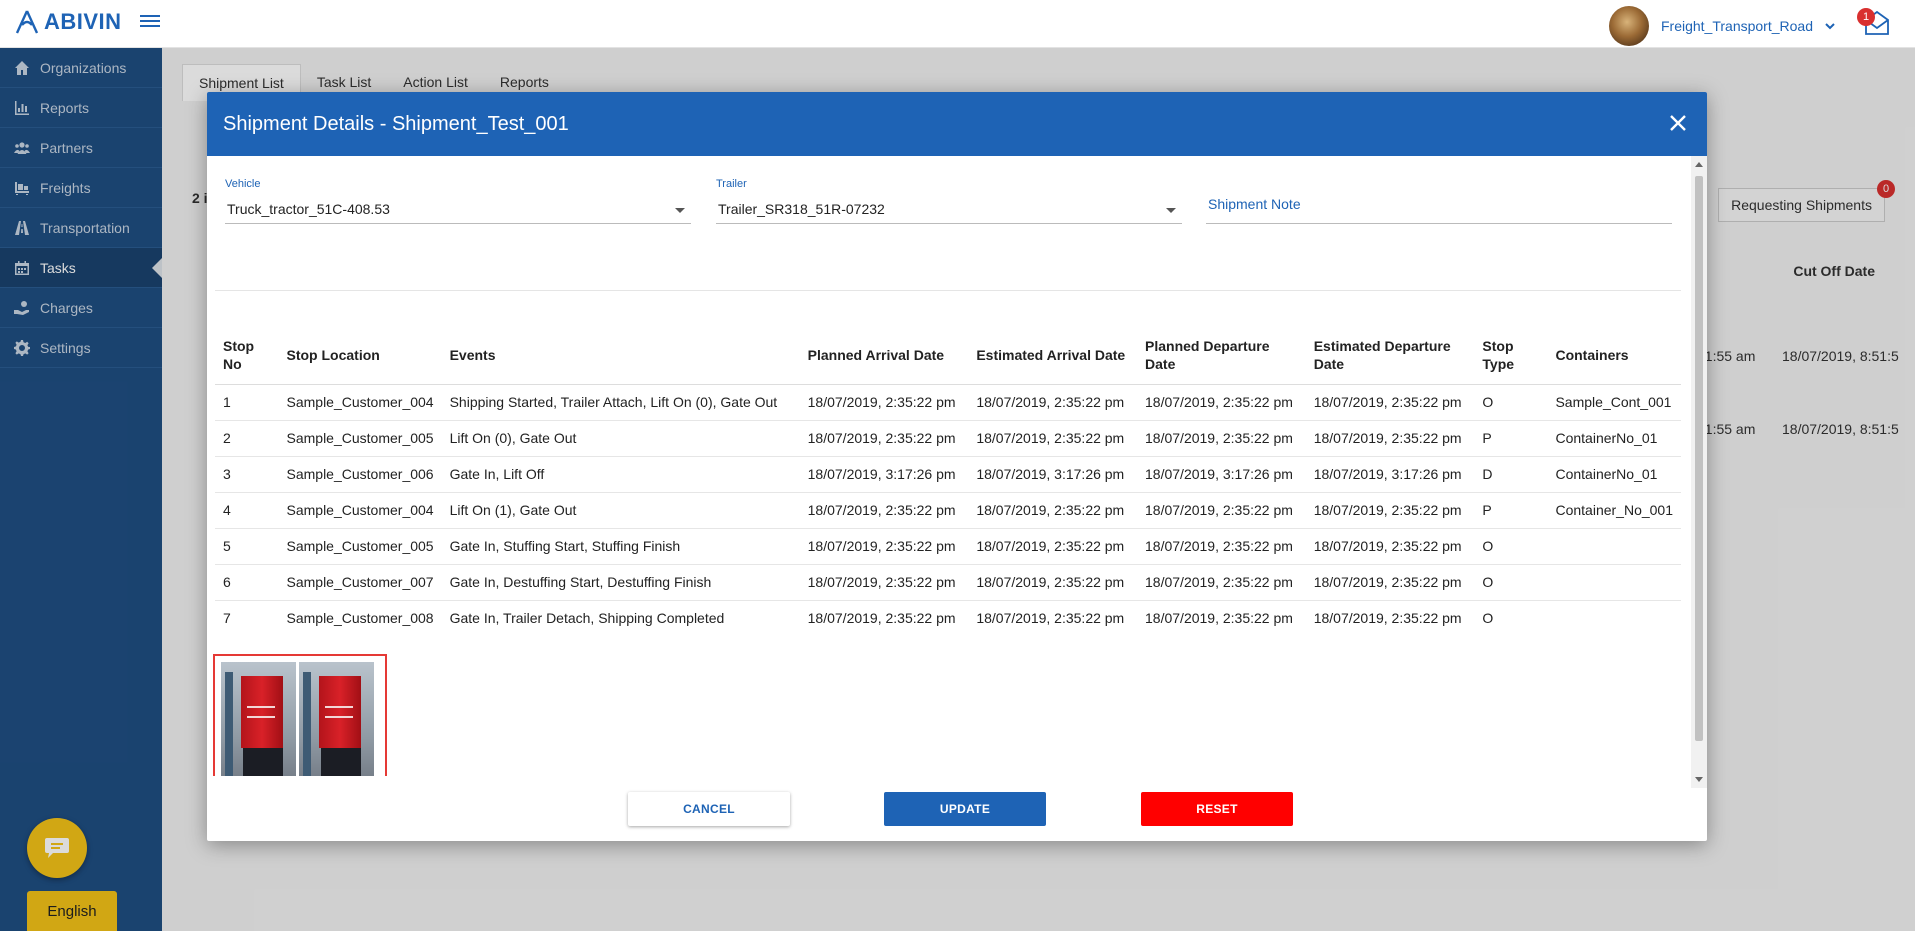 This screenshot has width=1915, height=931. What do you see at coordinates (247, 355) in the screenshot?
I see `column-header: Stop No` at bounding box center [247, 355].